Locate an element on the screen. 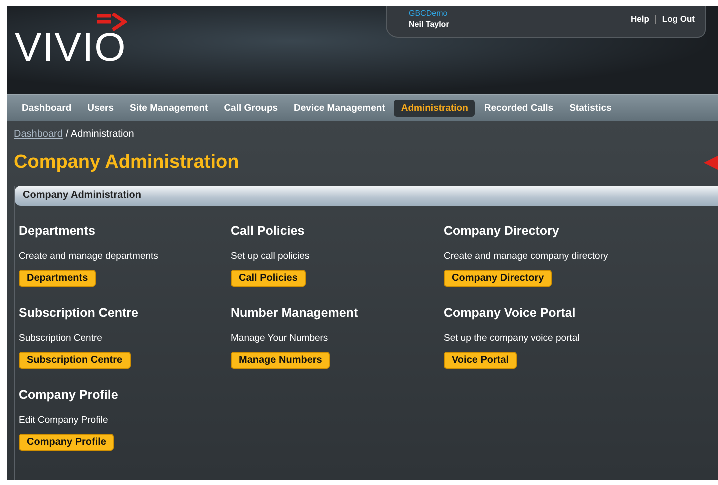 The image size is (718, 485). nav-tab: Device Management is located at coordinates (339, 108).